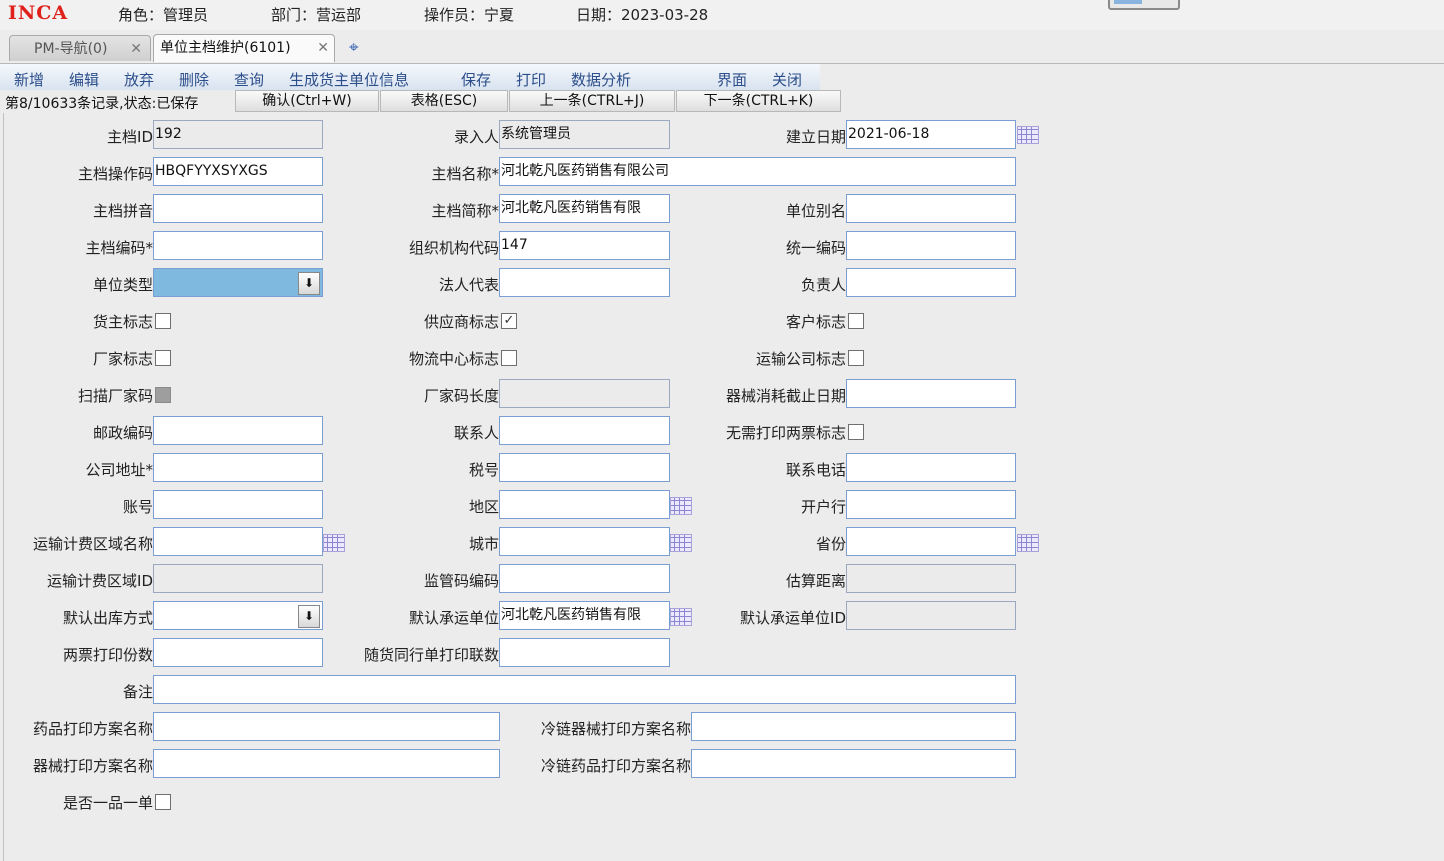 This screenshot has height=861, width=1444. What do you see at coordinates (139, 79) in the screenshot?
I see `menu-discard: 放弃` at bounding box center [139, 79].